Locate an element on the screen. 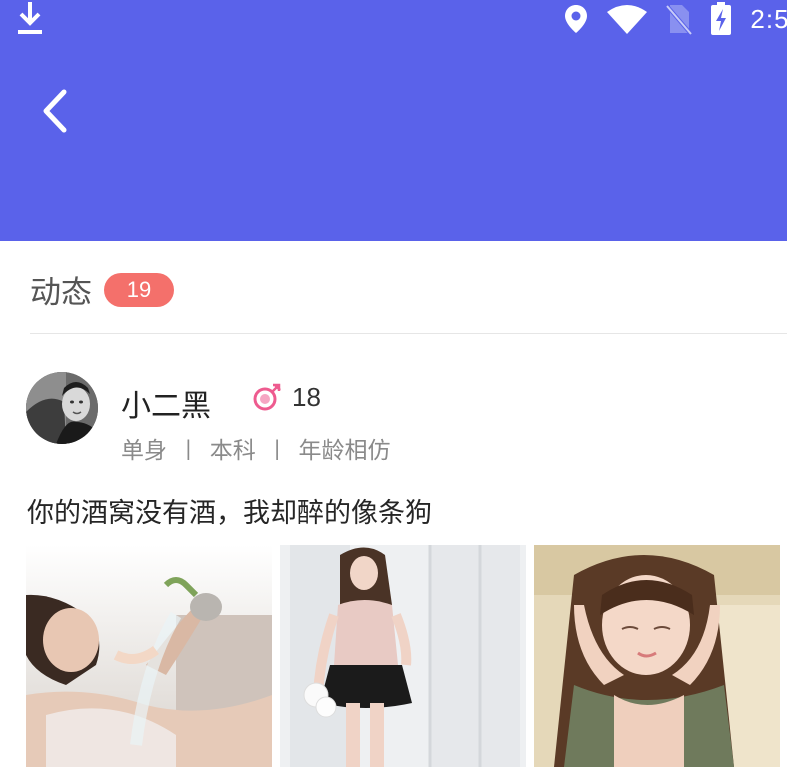 This screenshot has width=787, height=767. download-icon is located at coordinates (30, 18).